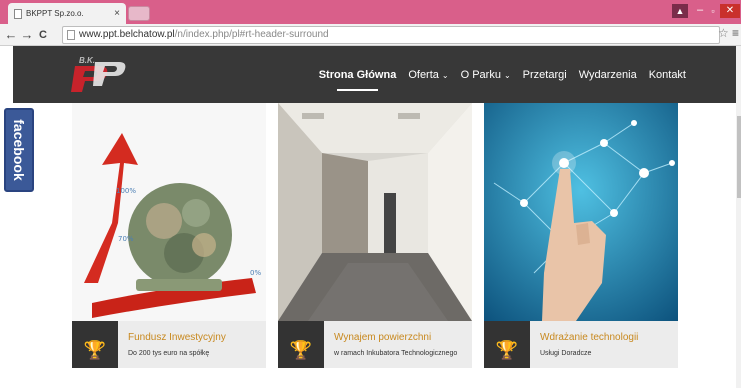 The width and height of the screenshot is (741, 388). I want to click on page-bottom, so click(374, 378).